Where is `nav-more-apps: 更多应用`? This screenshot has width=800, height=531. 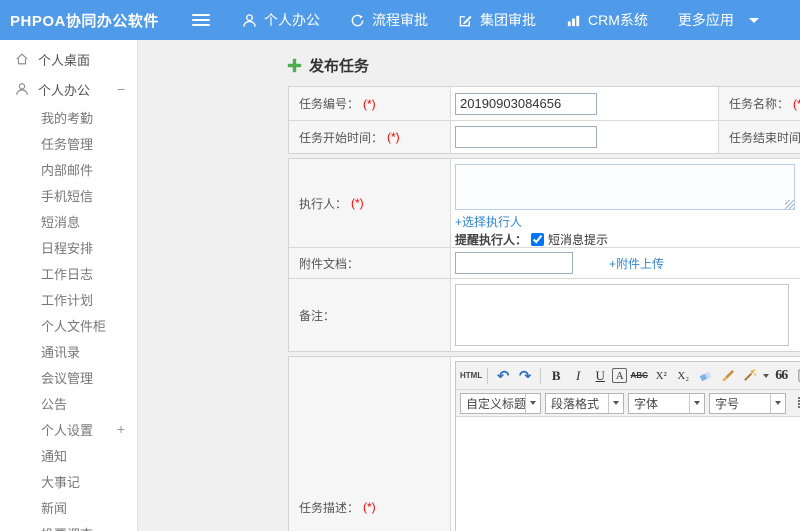 nav-more-apps: 更多应用 is located at coordinates (718, 20).